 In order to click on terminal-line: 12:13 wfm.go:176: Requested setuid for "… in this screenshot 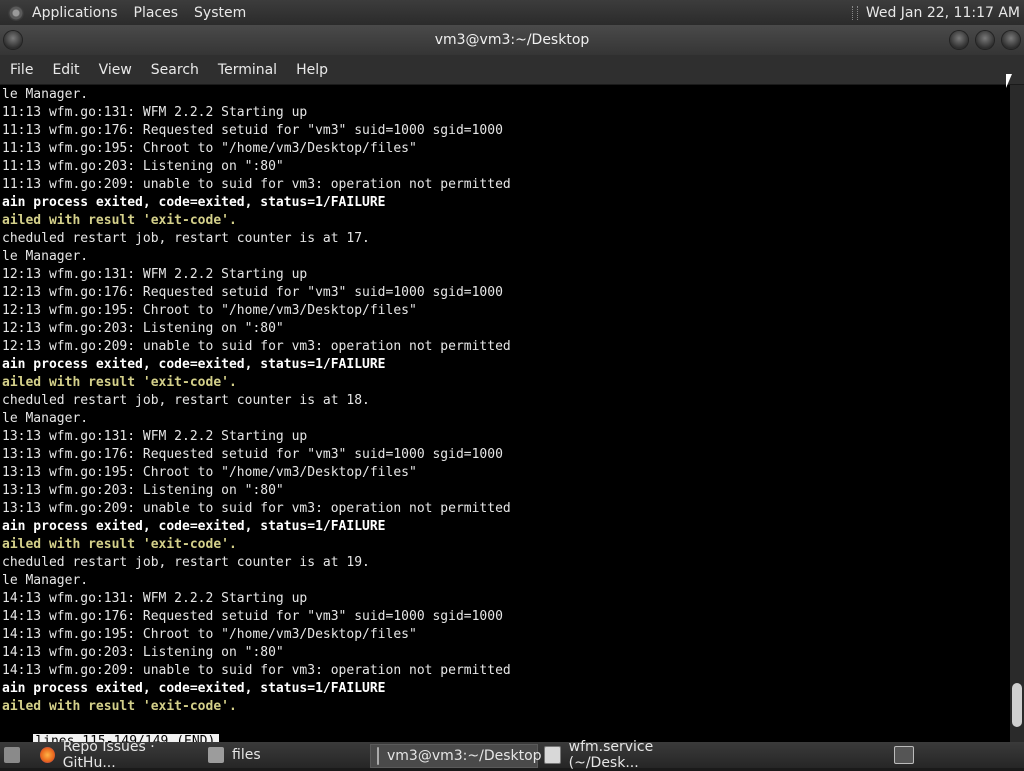, I will do `click(252, 292)`.